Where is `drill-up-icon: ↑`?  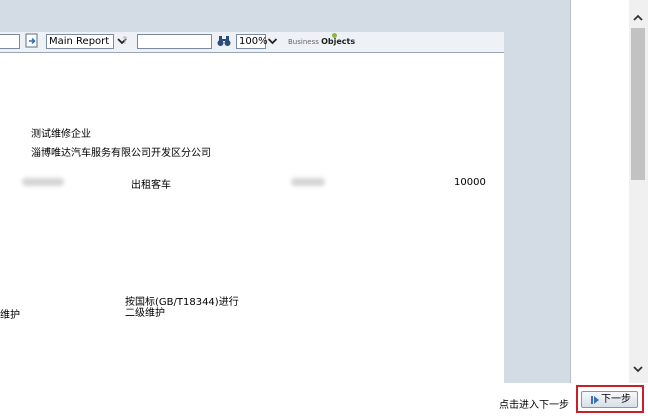 drill-up-icon: ↑ is located at coordinates (125, 41).